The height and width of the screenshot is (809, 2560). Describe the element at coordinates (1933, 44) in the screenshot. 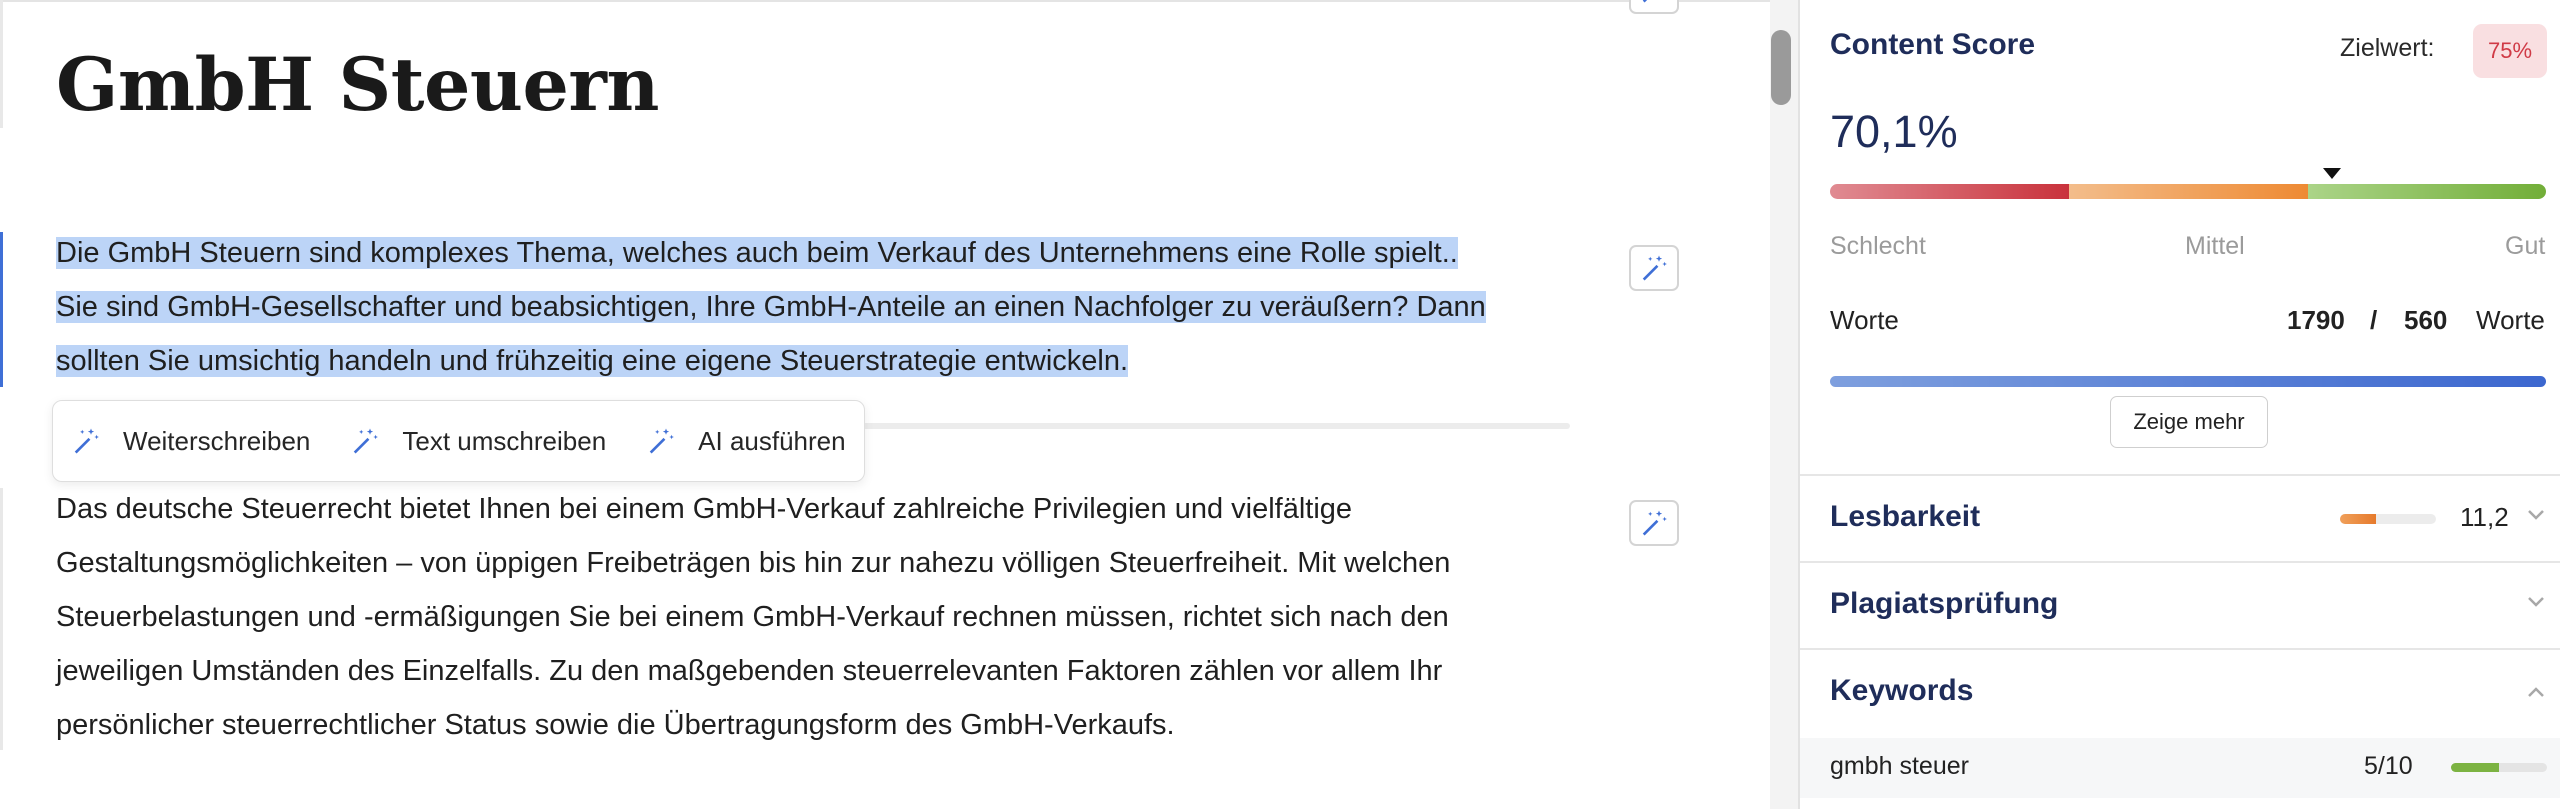

I see `content-score-heading: Content Score` at that location.